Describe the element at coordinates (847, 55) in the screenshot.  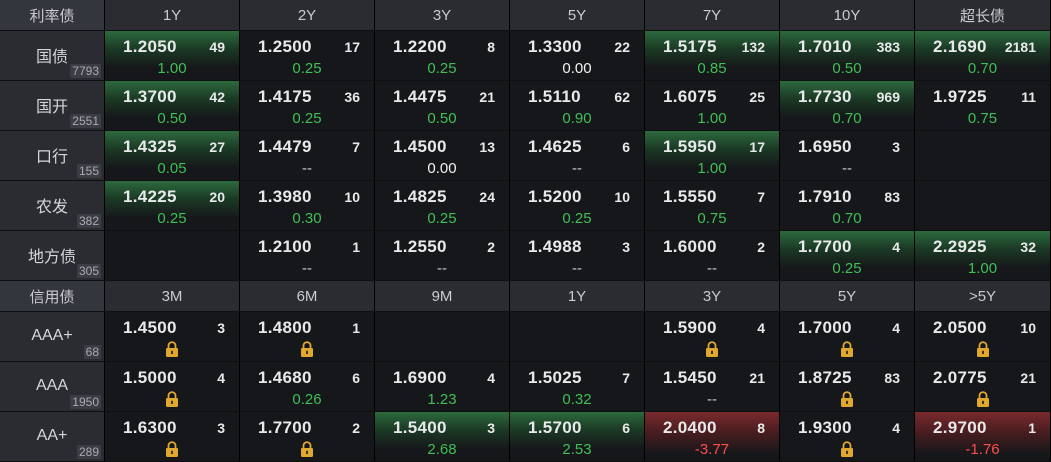
I see `quote-cell: 1.7010 383 0.50` at that location.